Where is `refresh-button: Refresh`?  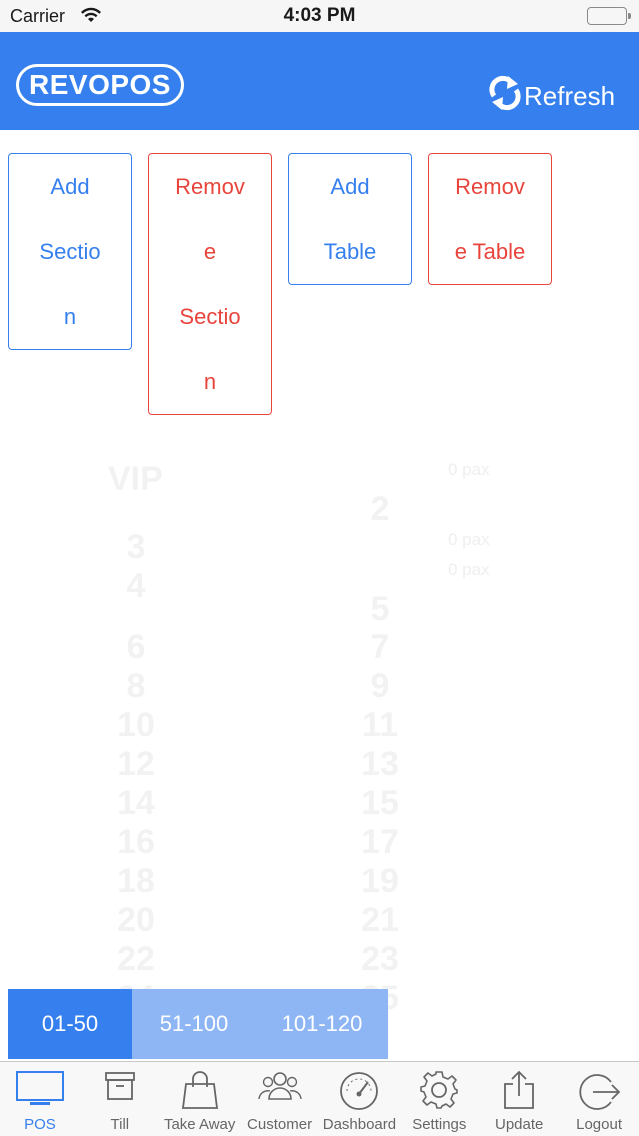 refresh-button: Refresh is located at coordinates (552, 96).